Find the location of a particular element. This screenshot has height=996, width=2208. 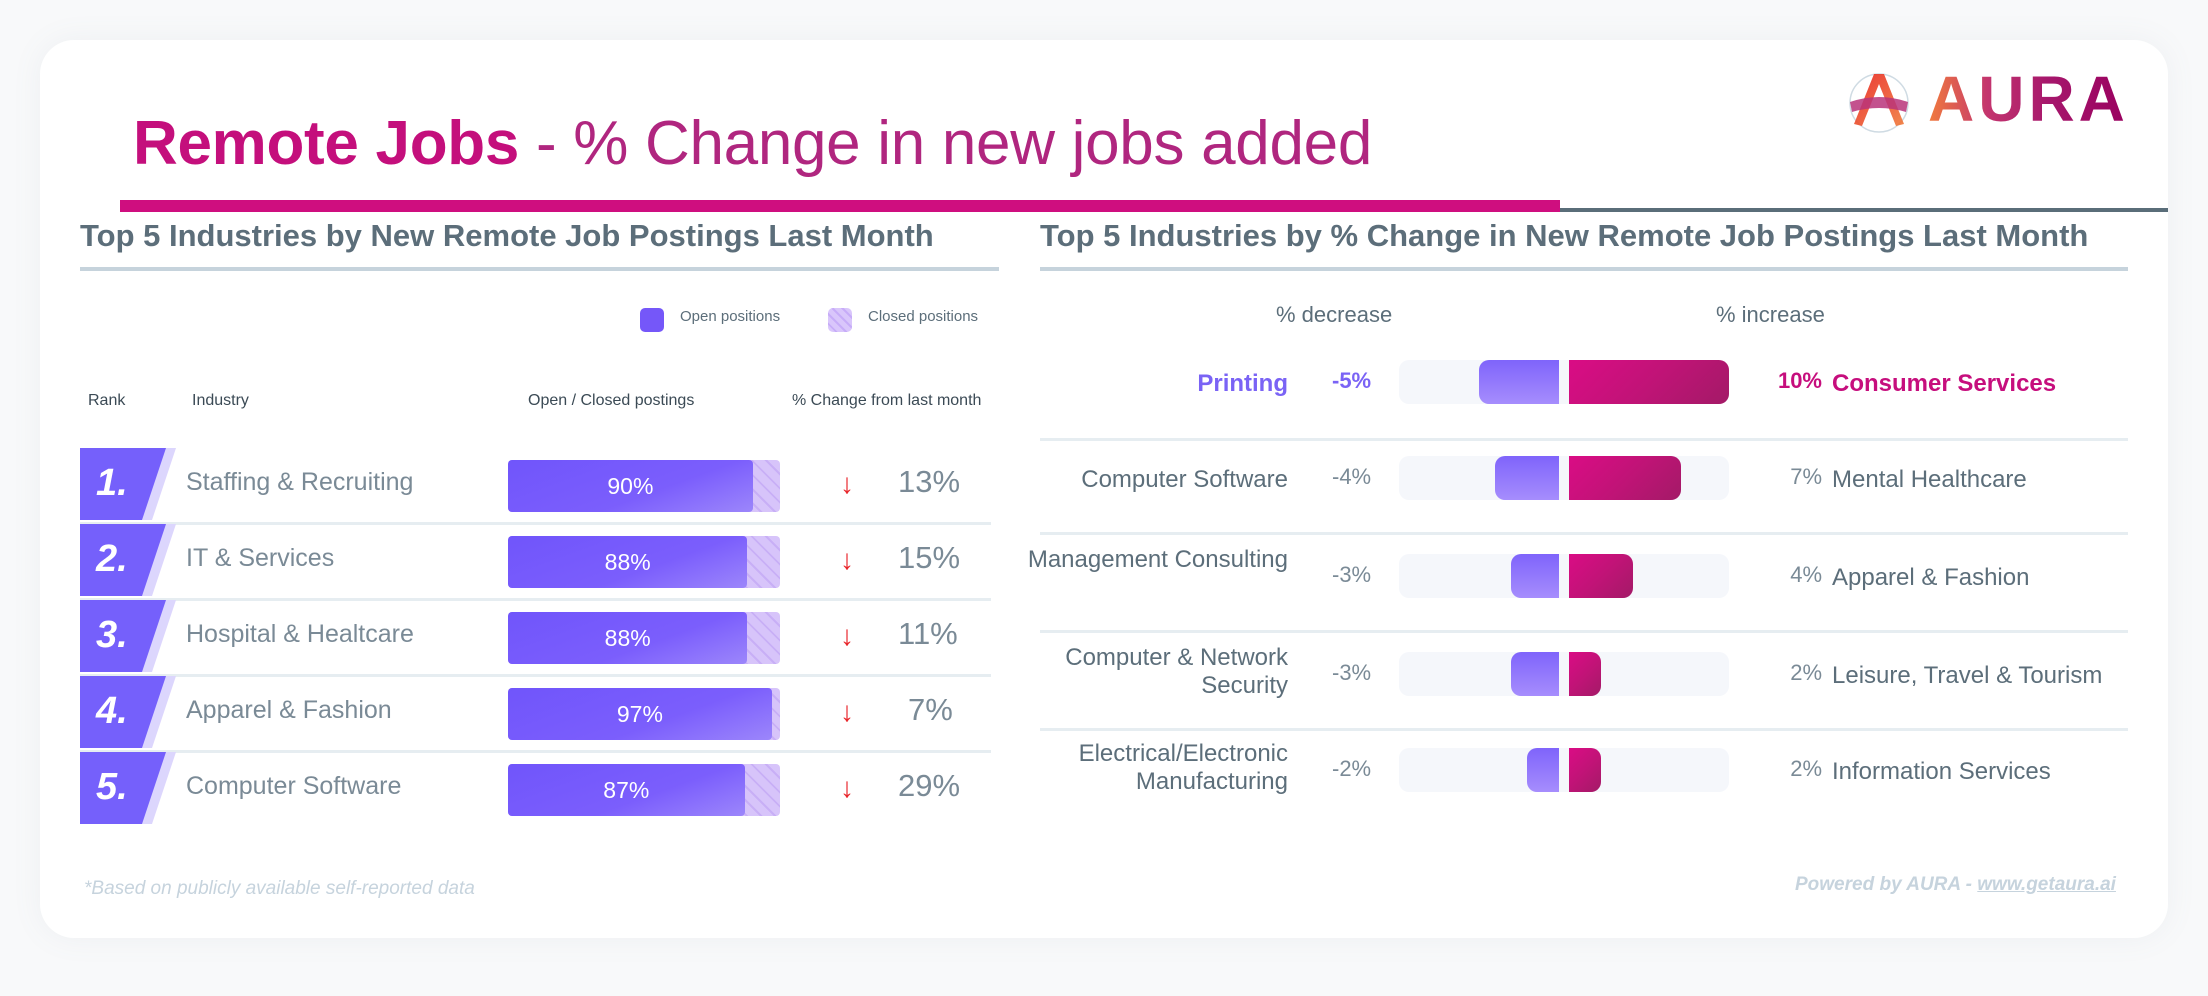

industry-name: Computer Software is located at coordinates (294, 786).